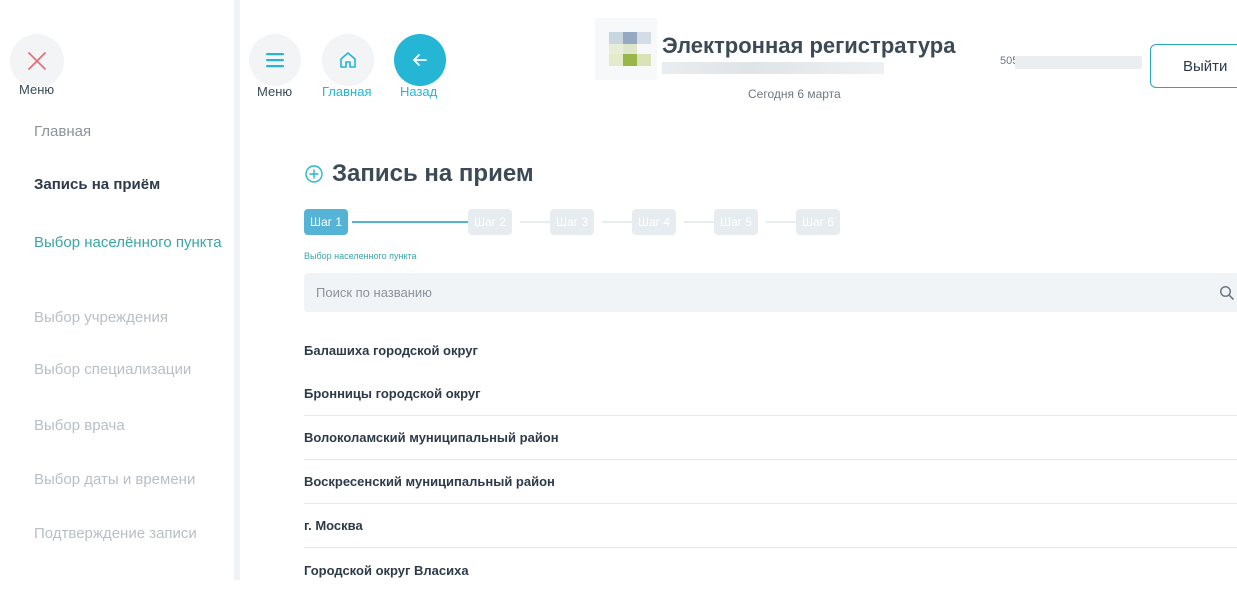  What do you see at coordinates (101, 317) in the screenshot?
I see `sidebar-item-select-institution: Выбор учреждения` at bounding box center [101, 317].